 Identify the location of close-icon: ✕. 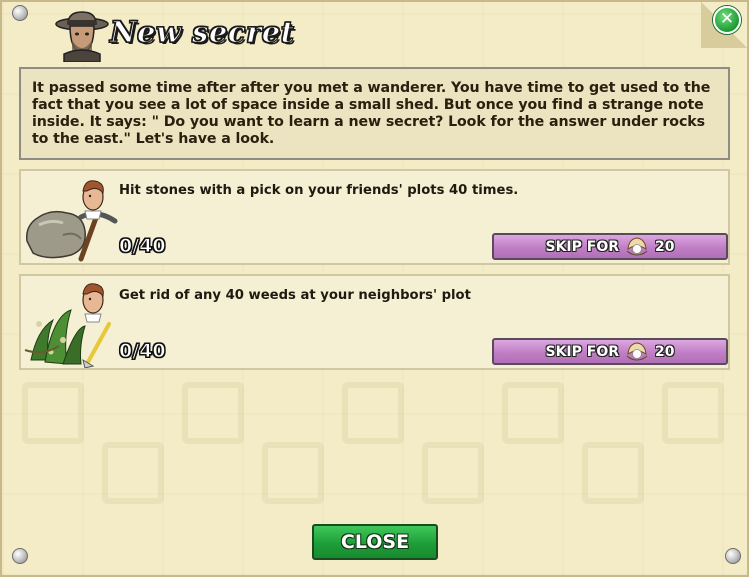
(727, 19).